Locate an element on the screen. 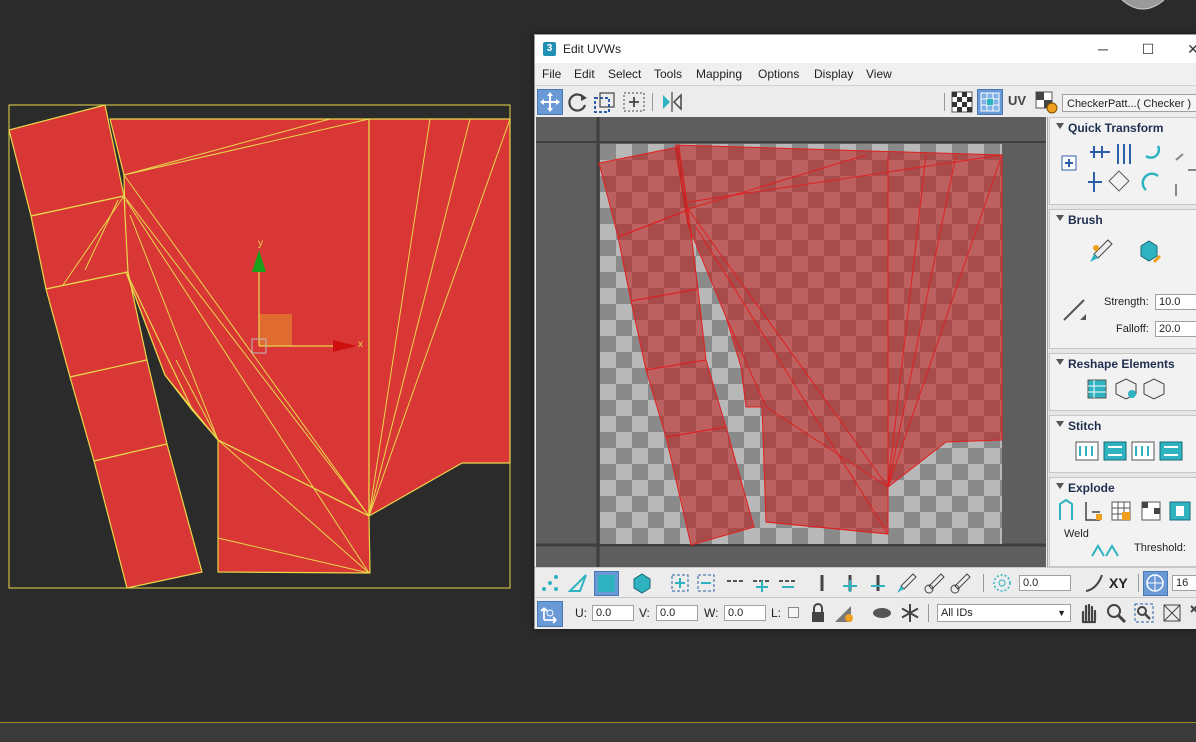 The image size is (1196, 742). scale-icon is located at coordinates (604, 102).